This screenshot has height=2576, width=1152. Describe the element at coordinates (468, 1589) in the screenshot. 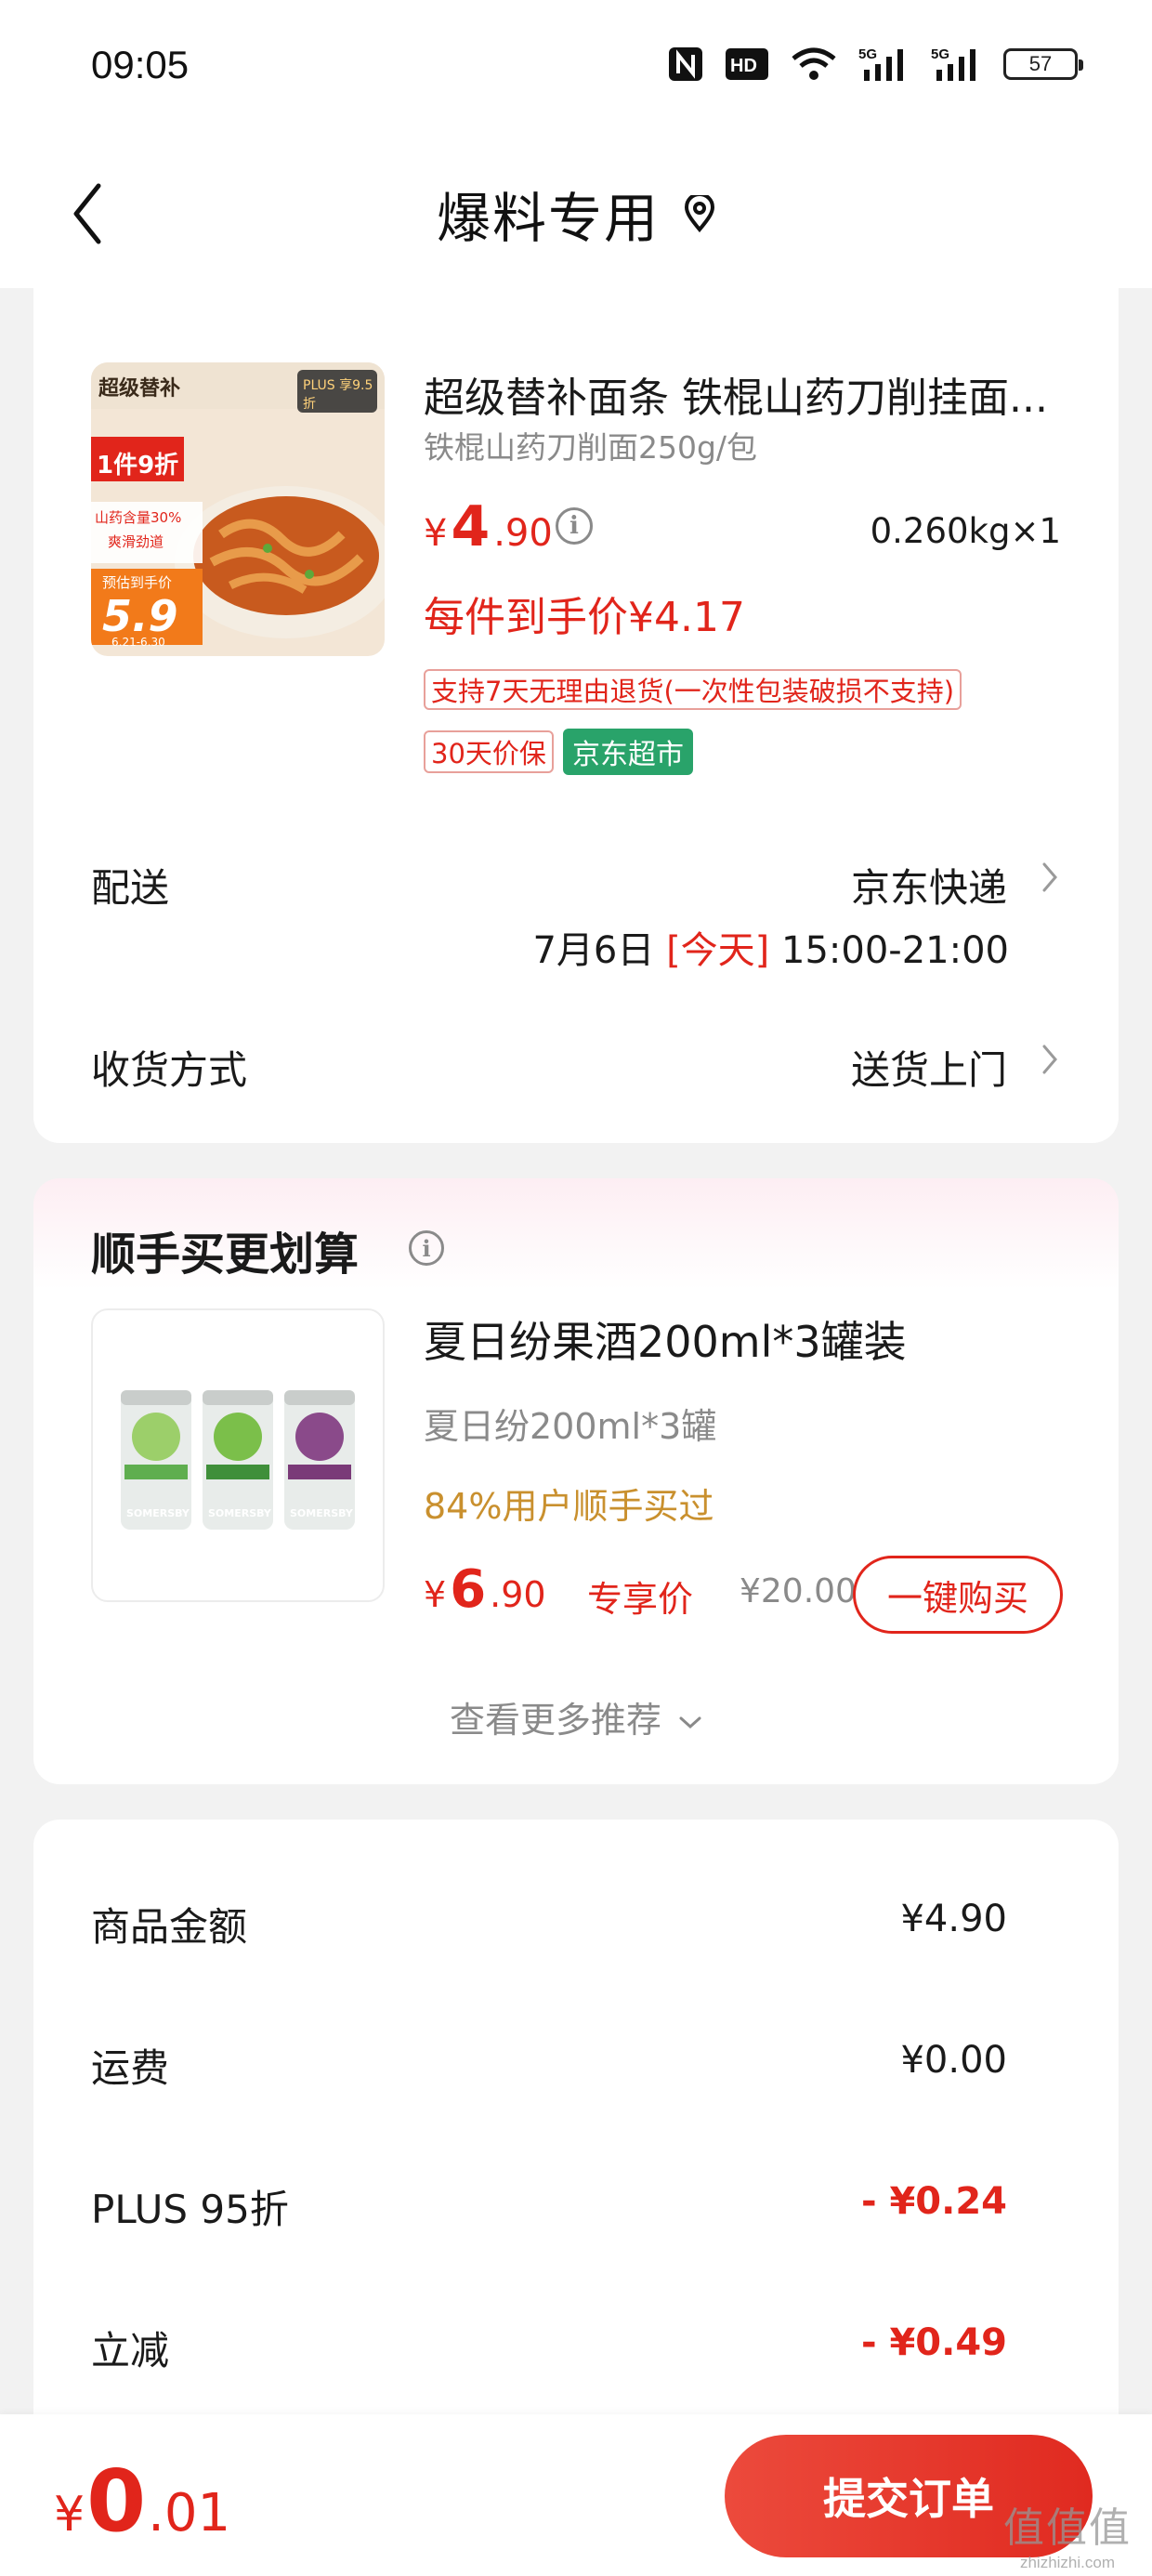

I see `price-integer: 6` at that location.